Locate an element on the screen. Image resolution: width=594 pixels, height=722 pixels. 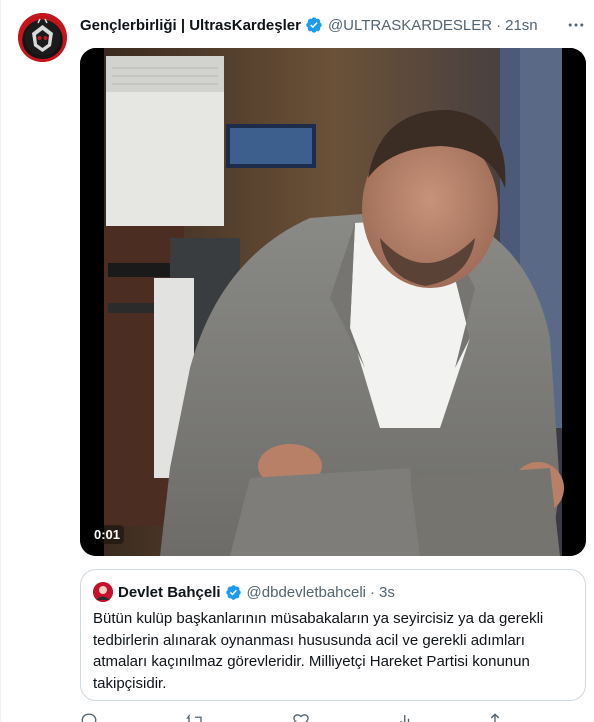
timestamp-link: 21sn is located at coordinates (521, 25).